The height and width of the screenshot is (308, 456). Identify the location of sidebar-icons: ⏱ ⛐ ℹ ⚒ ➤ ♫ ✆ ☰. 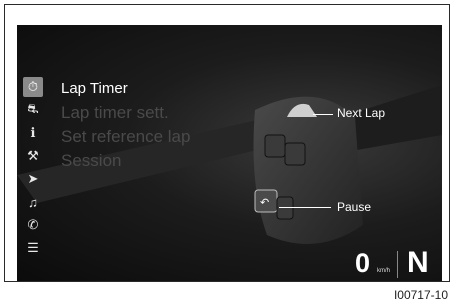
(35, 169).